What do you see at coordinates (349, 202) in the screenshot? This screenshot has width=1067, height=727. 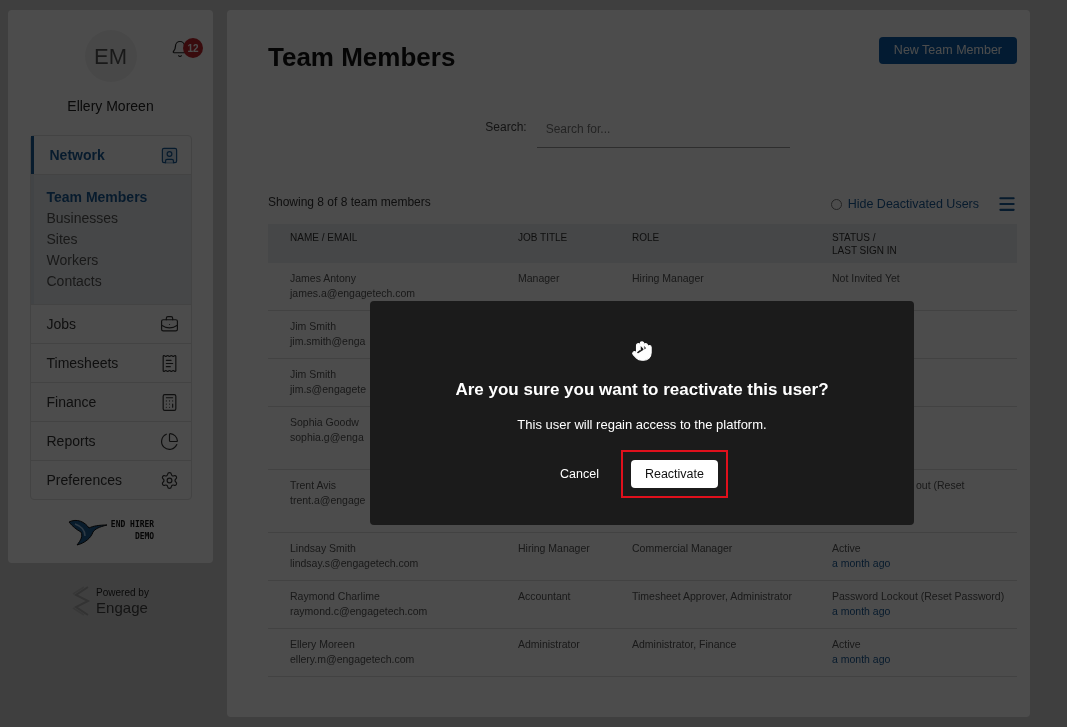 I see `results-summary: Showing 8 of 8 team members` at bounding box center [349, 202].